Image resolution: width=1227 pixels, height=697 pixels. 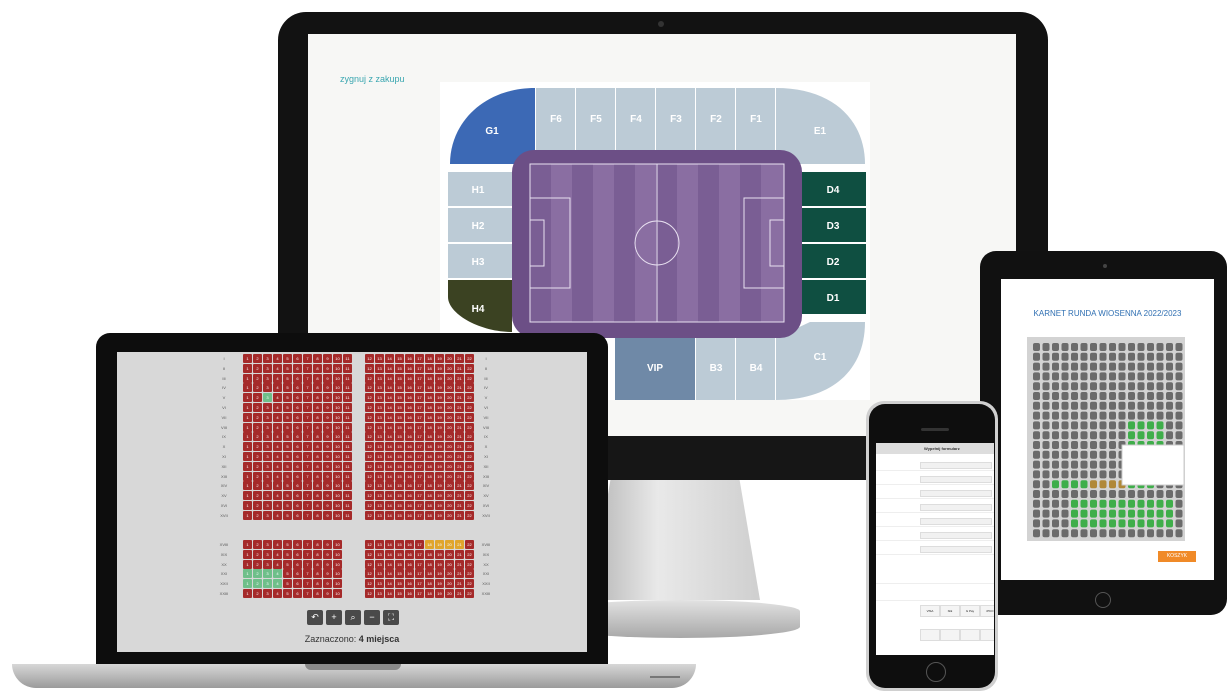 What do you see at coordinates (277, 368) in the screenshot?
I see `seat: 4` at bounding box center [277, 368].